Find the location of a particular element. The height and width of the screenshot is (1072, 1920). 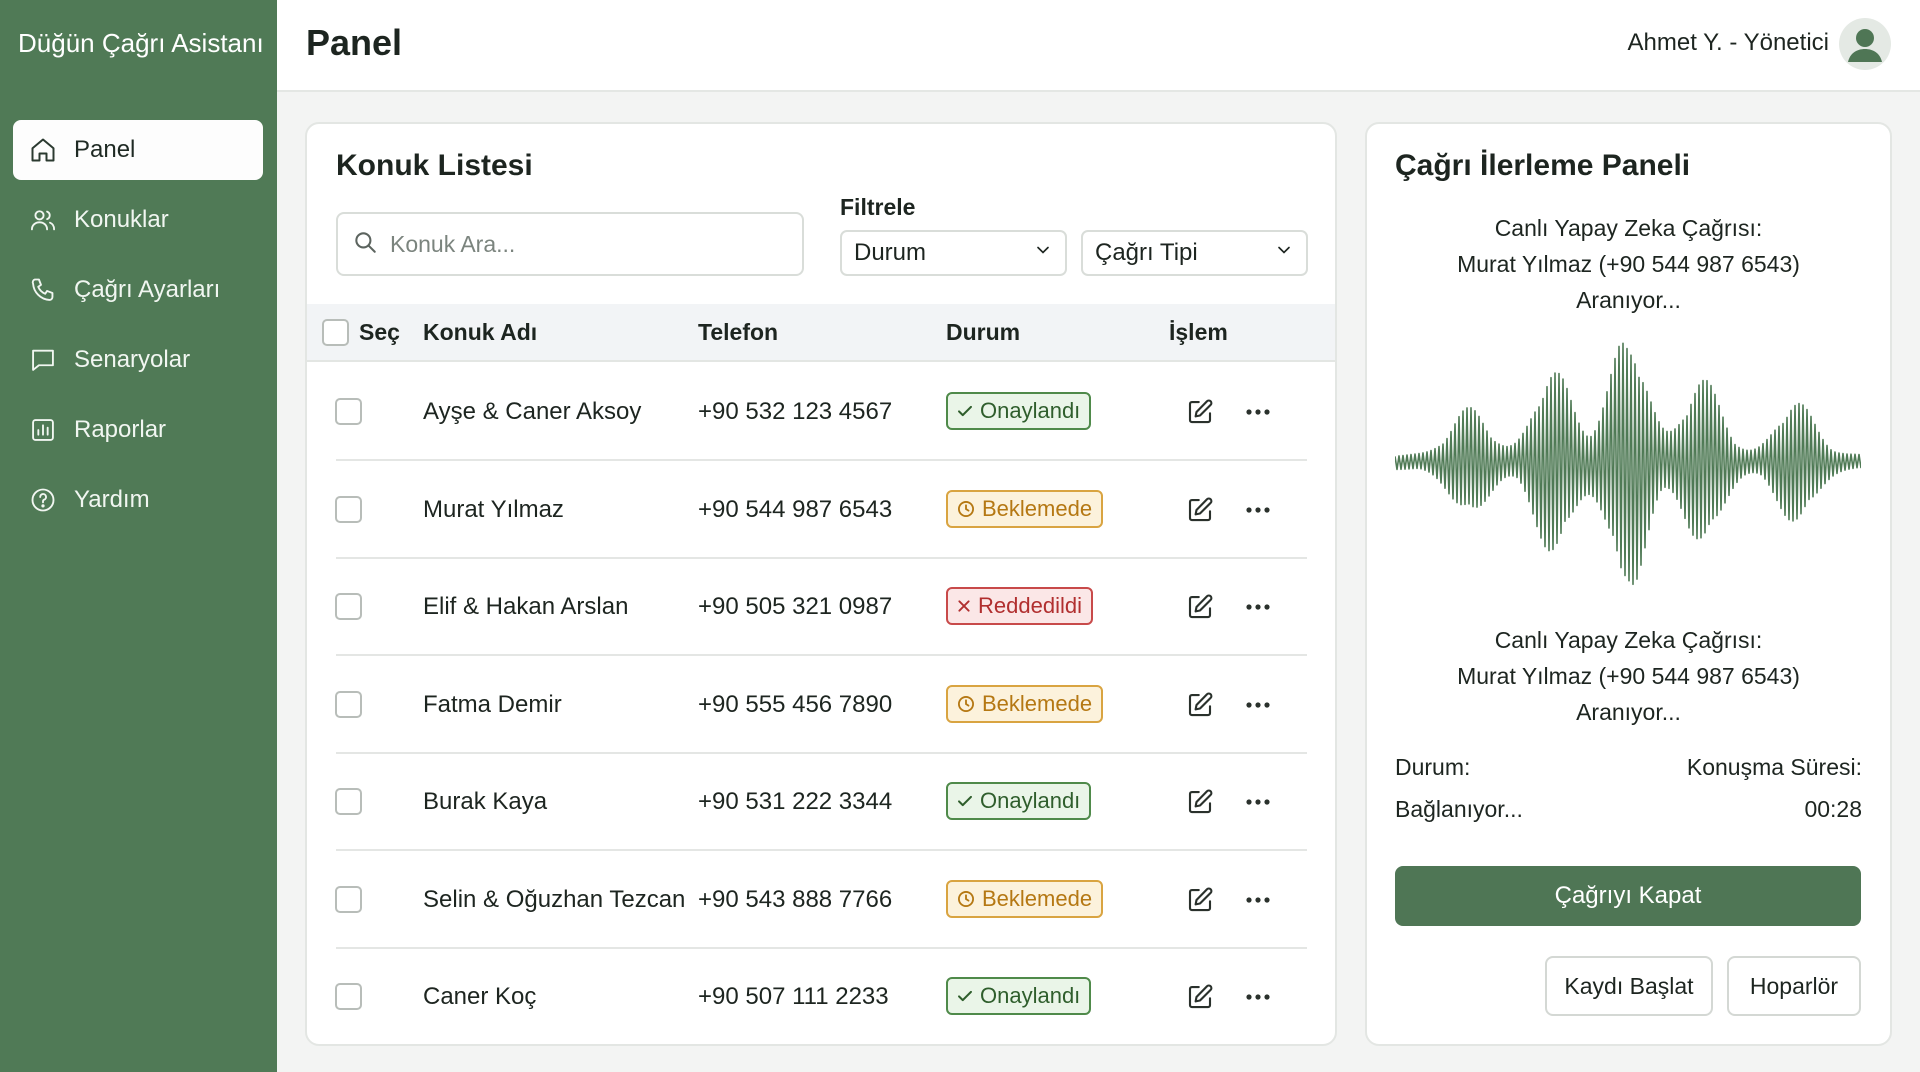

sidebar-item-label: Raporlar is located at coordinates (120, 429).